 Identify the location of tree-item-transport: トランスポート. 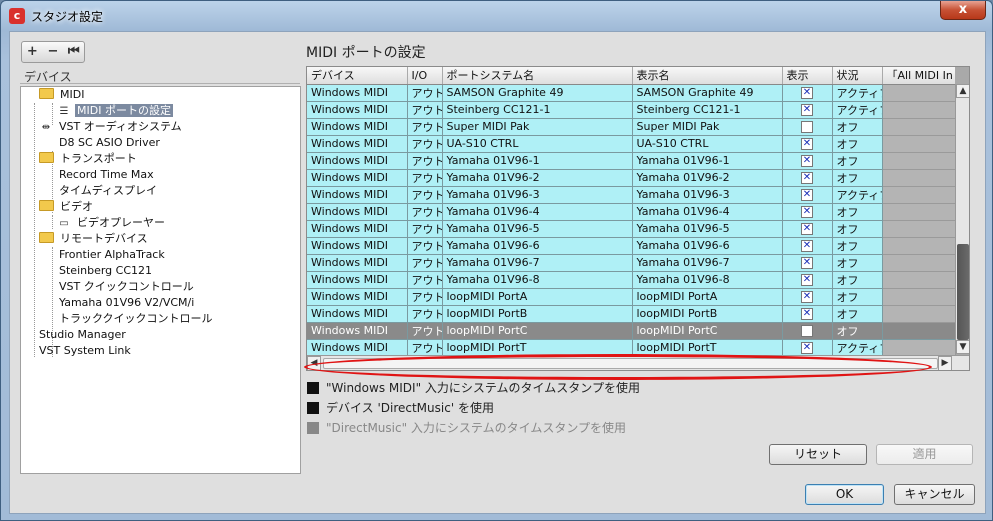
(89, 159).